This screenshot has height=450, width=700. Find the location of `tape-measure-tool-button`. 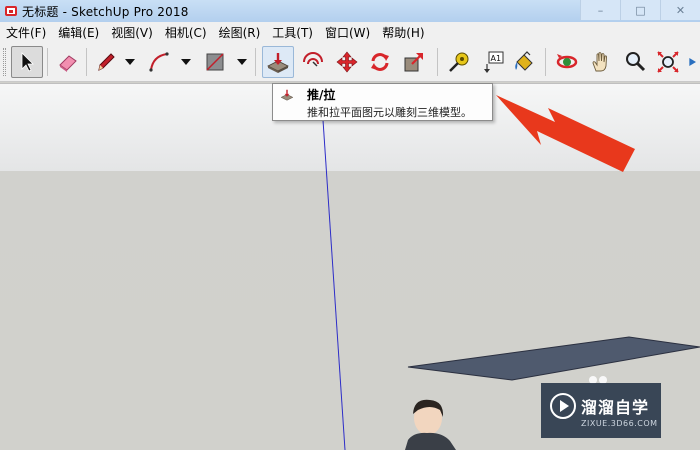

tape-measure-tool-button is located at coordinates (459, 62).